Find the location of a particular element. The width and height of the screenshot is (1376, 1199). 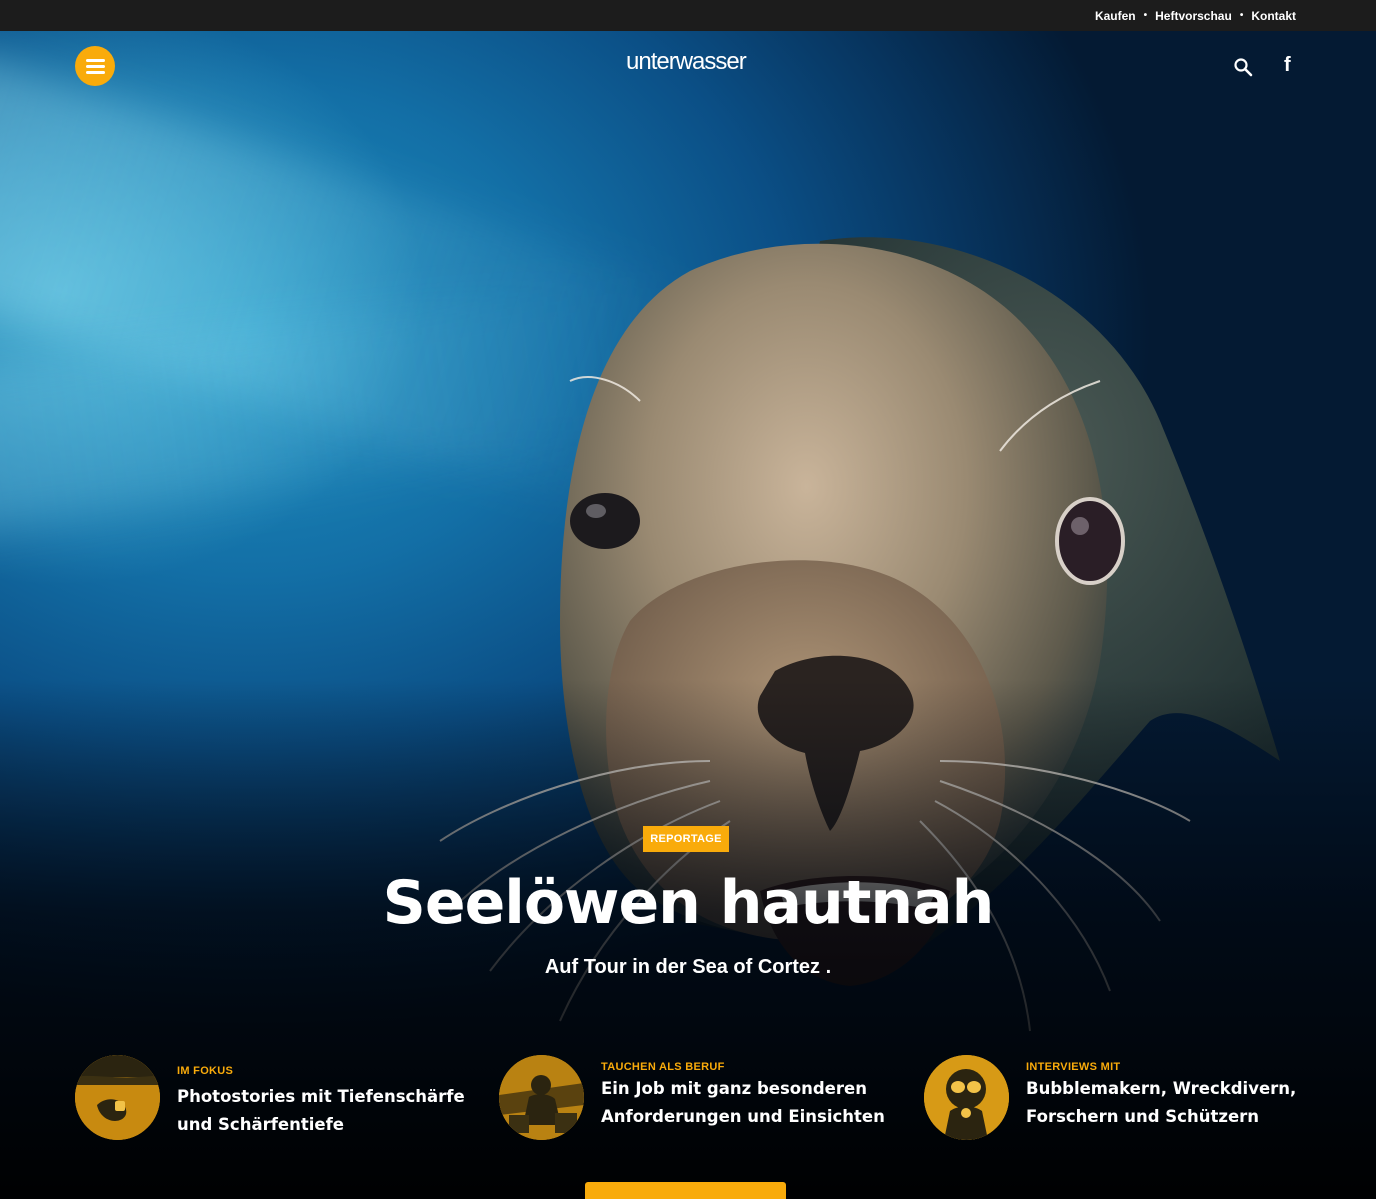

category-badge: REPORTAGE is located at coordinates (686, 839).